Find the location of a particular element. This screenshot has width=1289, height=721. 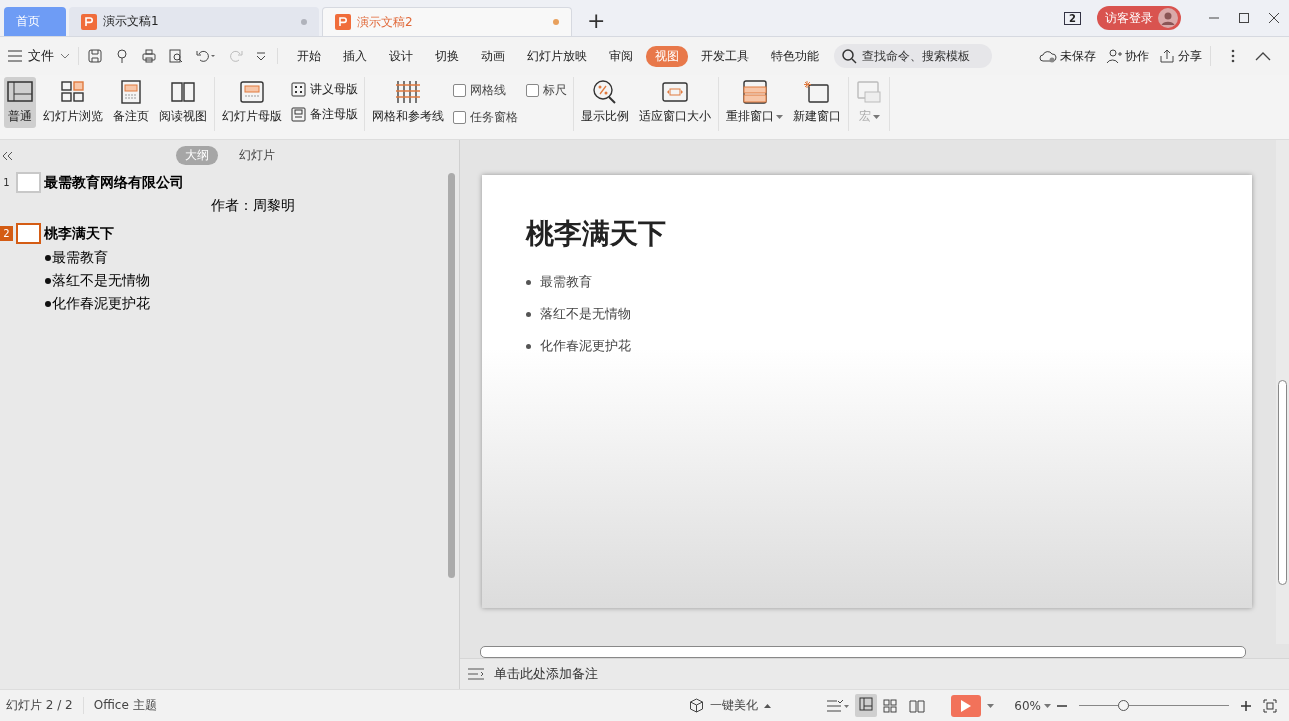

checkbox-option: 网格线 is located at coordinates (485, 90).